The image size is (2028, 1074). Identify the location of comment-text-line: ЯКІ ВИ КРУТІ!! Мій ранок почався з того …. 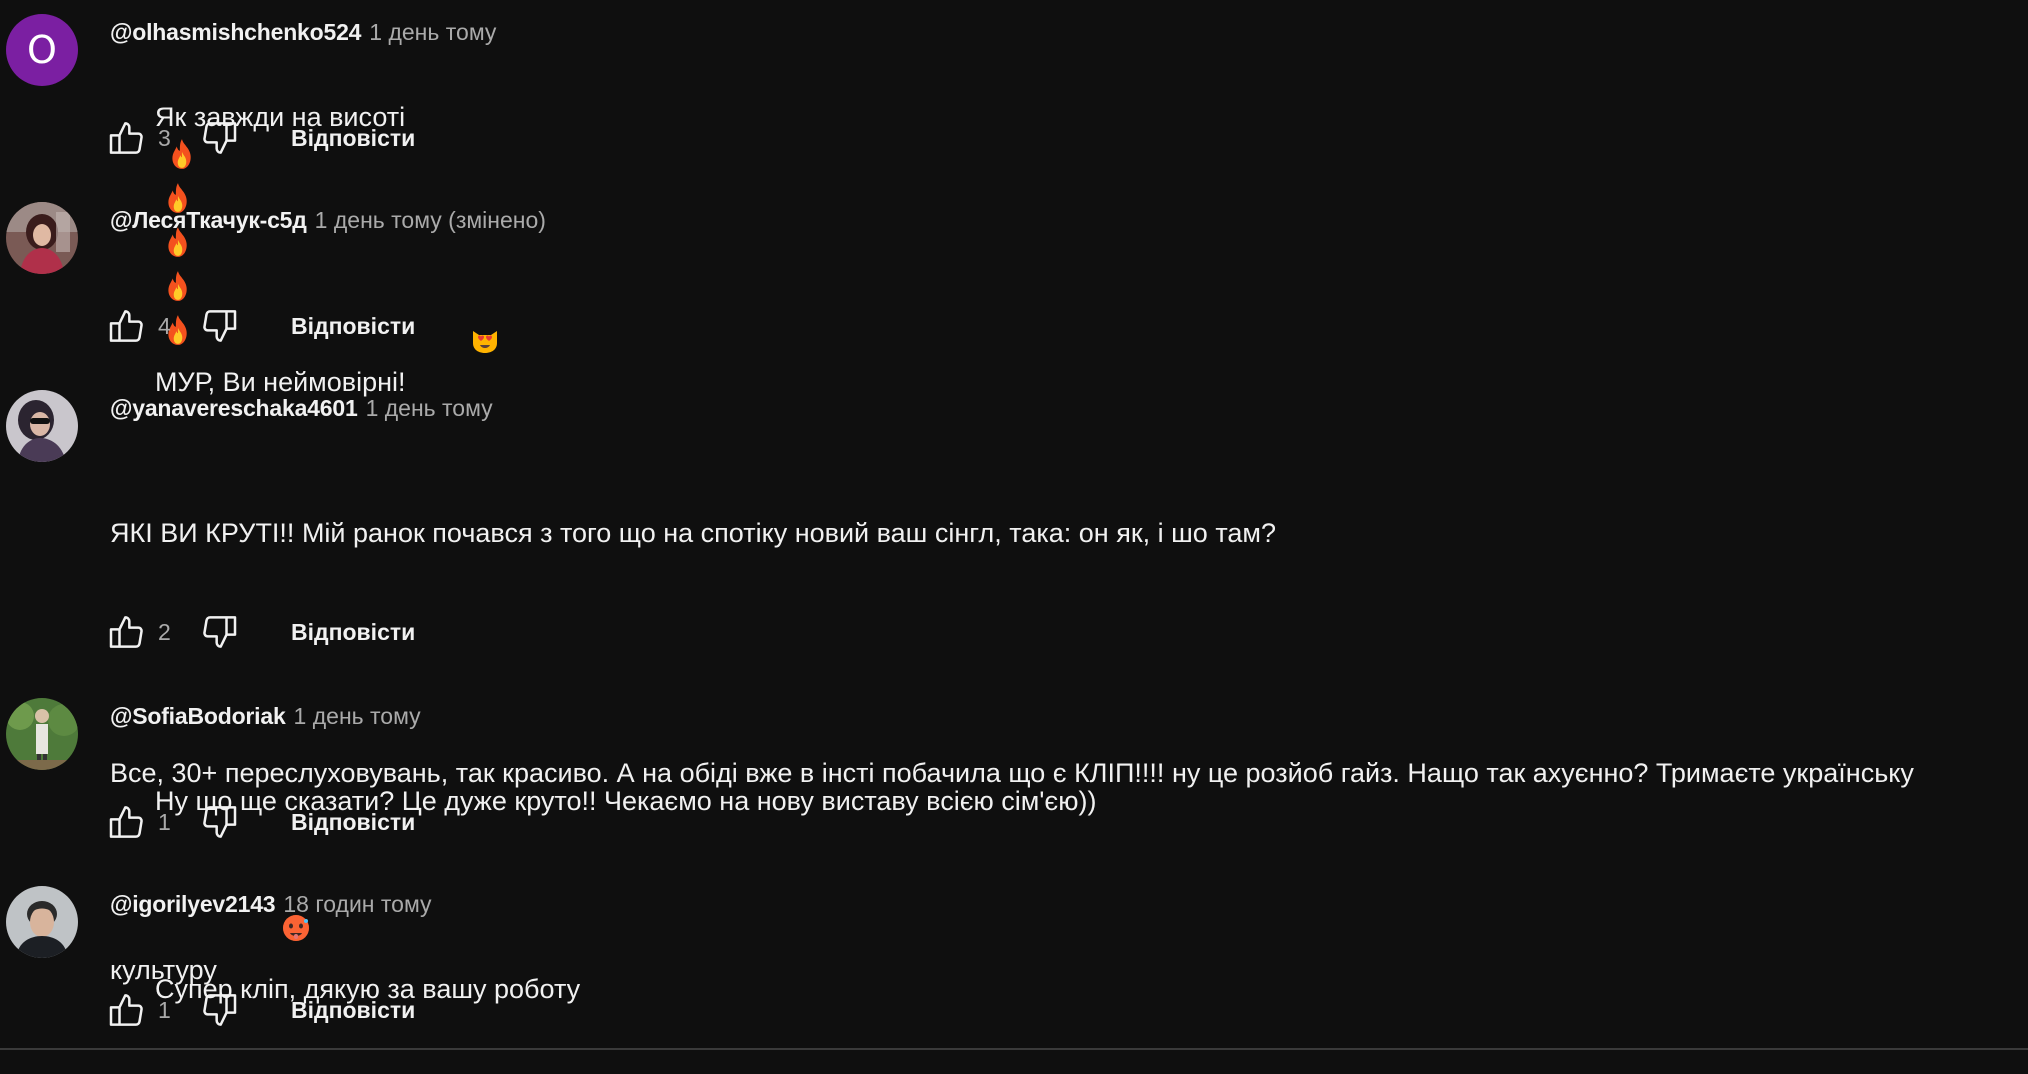
(693, 533).